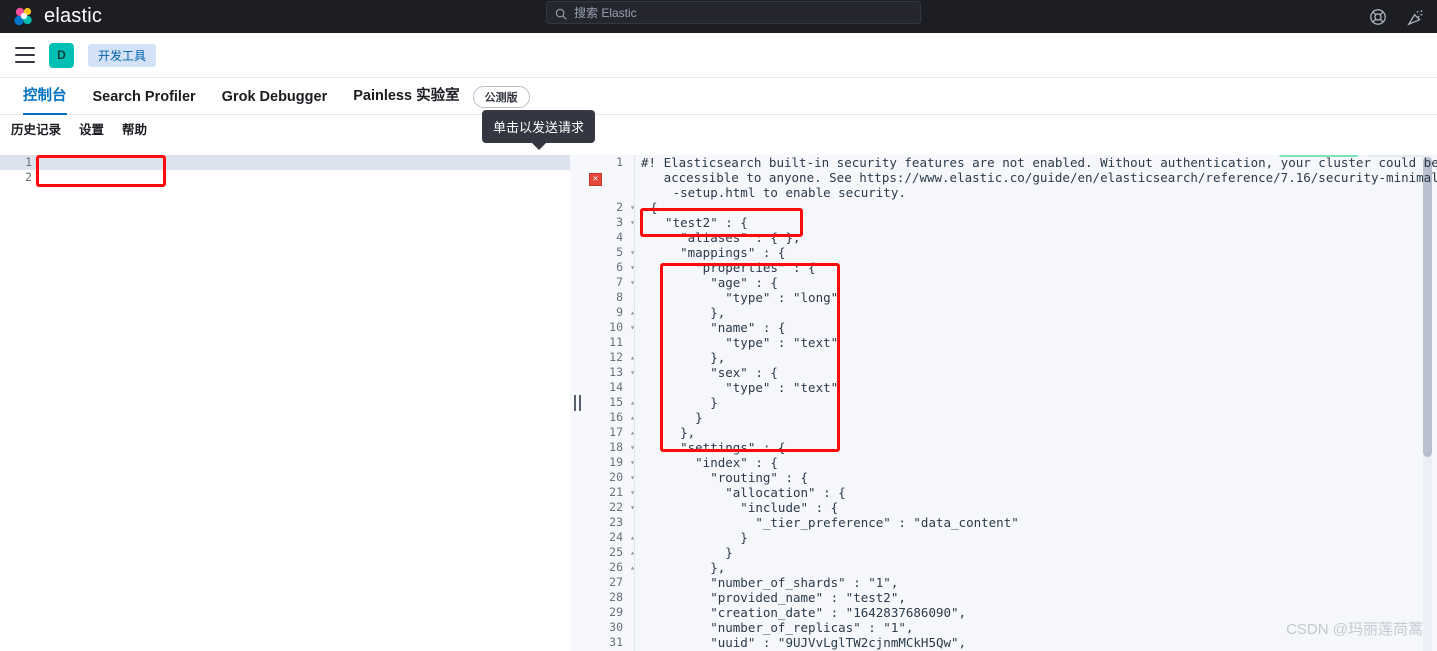 This screenshot has width=1437, height=651. I want to click on panel-resize-handle, so click(577, 403).